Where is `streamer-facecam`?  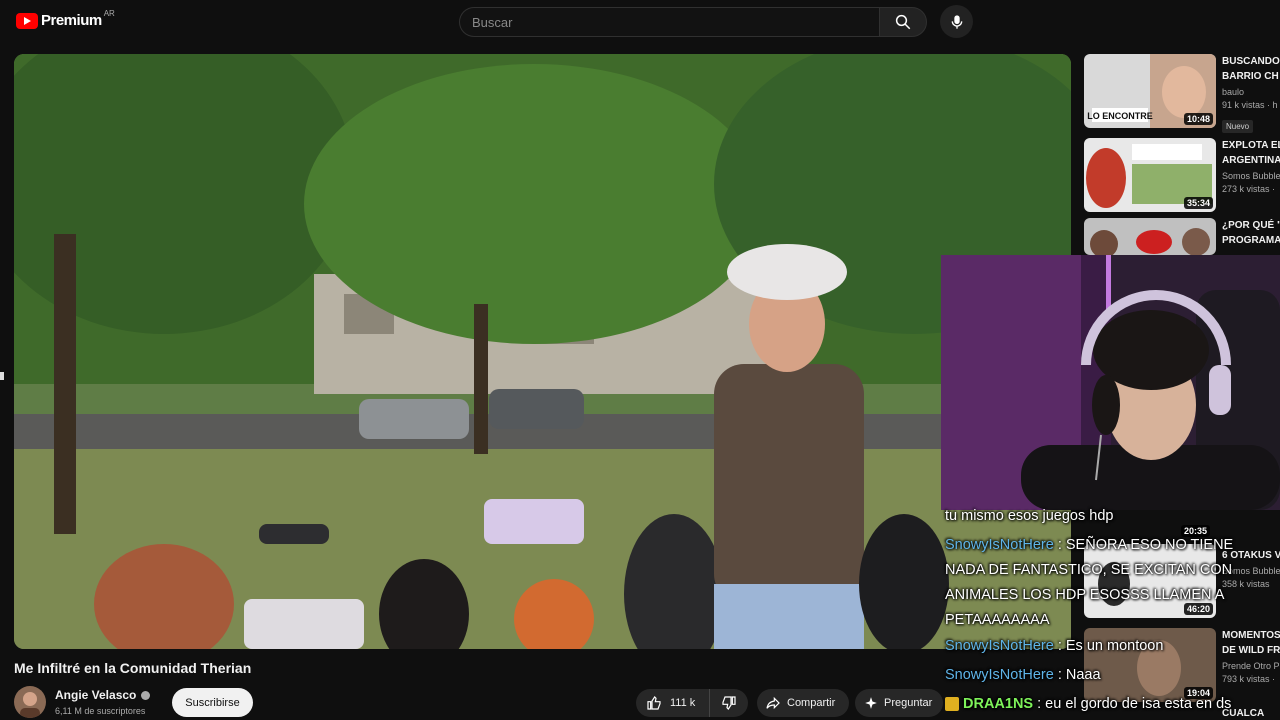 streamer-facecam is located at coordinates (1110, 382).